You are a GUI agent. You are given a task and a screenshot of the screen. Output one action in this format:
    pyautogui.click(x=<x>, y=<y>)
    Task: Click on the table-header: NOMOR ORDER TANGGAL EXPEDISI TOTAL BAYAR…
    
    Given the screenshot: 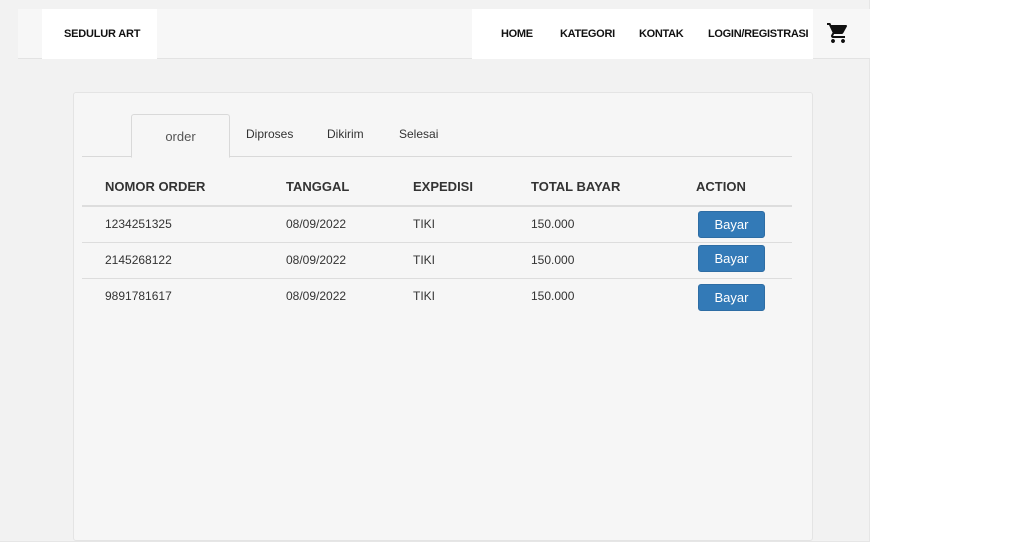 What is the action you would take?
    pyautogui.click(x=437, y=193)
    